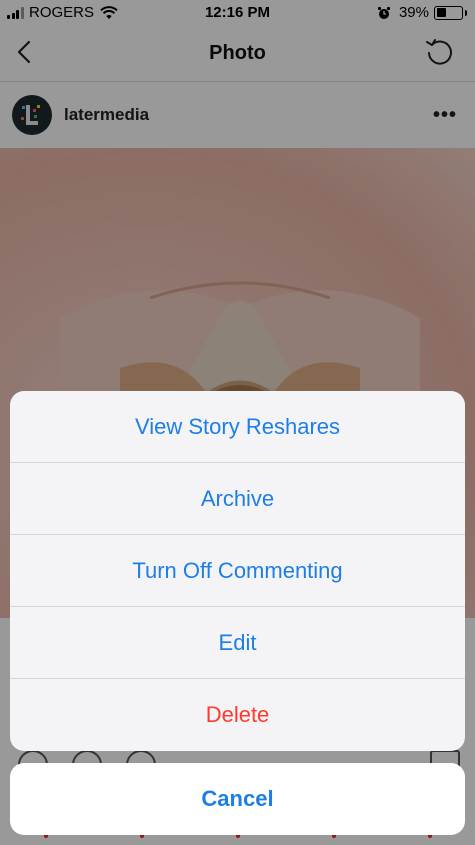  What do you see at coordinates (237, 427) in the screenshot?
I see `view-story-reshares-button: View Story Reshares` at bounding box center [237, 427].